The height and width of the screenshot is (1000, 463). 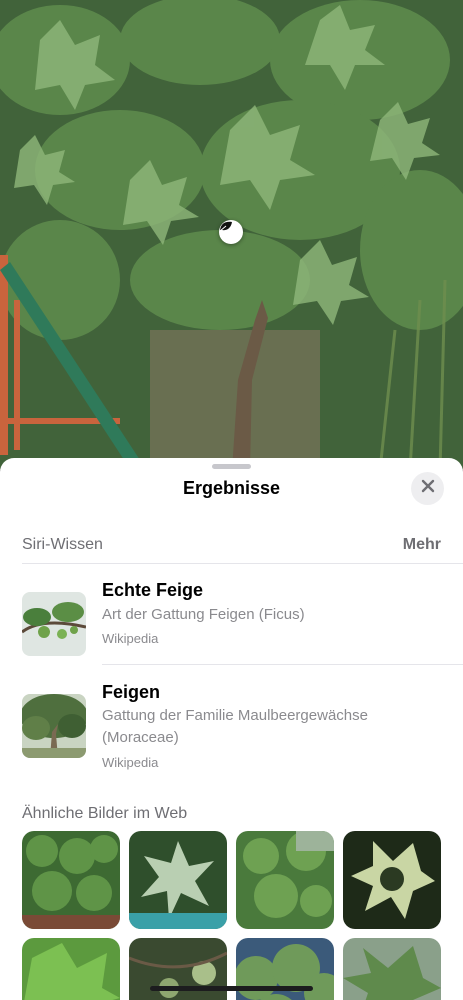 I want to click on result-title: Feigen, so click(x=131, y=692).